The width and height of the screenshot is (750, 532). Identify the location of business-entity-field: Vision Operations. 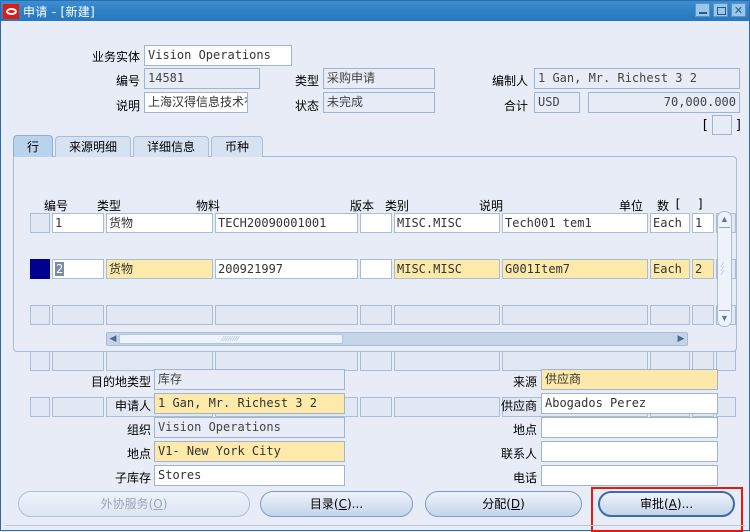
(218, 55).